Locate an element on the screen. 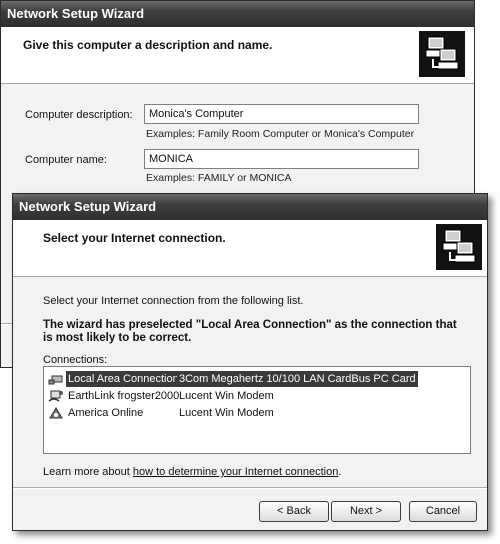 This screenshot has width=500, height=544. computer-description-label: Computer description: is located at coordinates (79, 115).